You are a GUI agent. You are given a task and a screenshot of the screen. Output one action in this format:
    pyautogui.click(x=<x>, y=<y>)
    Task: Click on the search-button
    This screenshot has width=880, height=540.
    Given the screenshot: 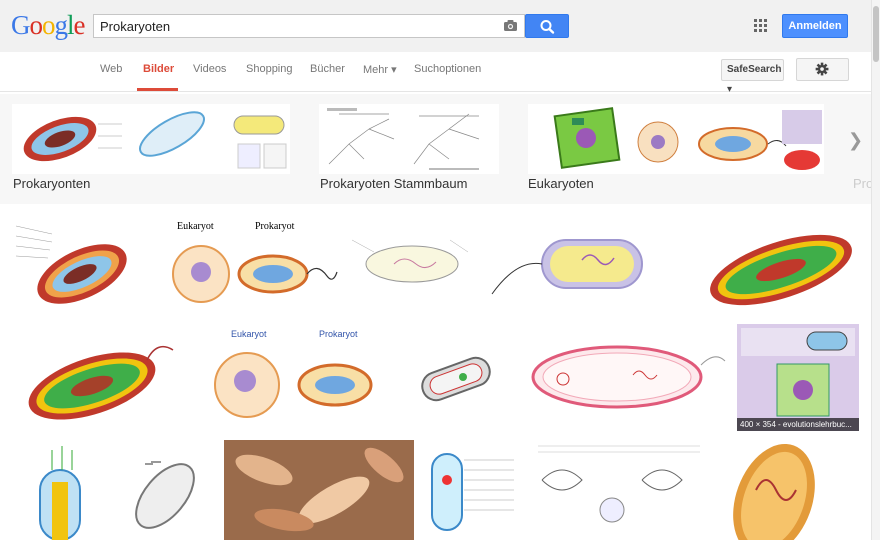 What is the action you would take?
    pyautogui.click(x=547, y=26)
    